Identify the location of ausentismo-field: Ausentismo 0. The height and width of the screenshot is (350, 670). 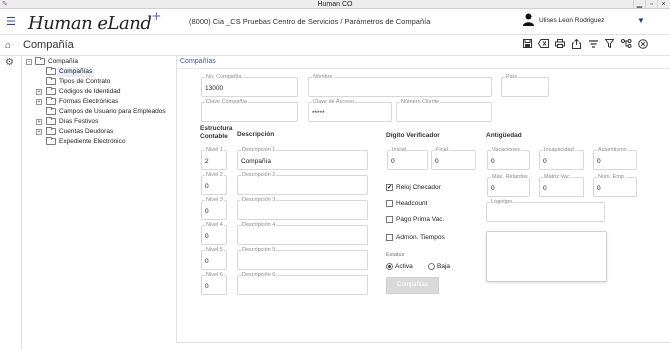
(615, 158).